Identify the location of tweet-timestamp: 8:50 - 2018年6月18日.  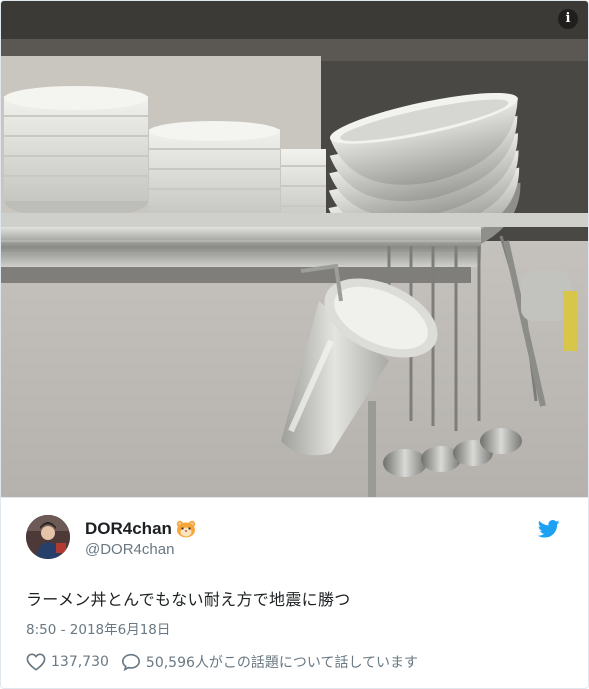
(98, 628).